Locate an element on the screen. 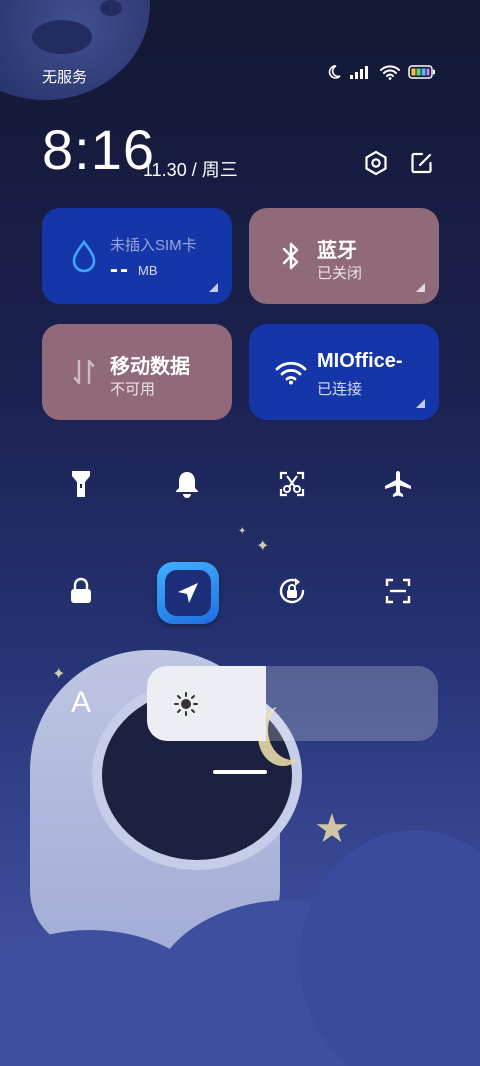 This screenshot has height=1066, width=480. airplane-mode-toggle is located at coordinates (398, 486).